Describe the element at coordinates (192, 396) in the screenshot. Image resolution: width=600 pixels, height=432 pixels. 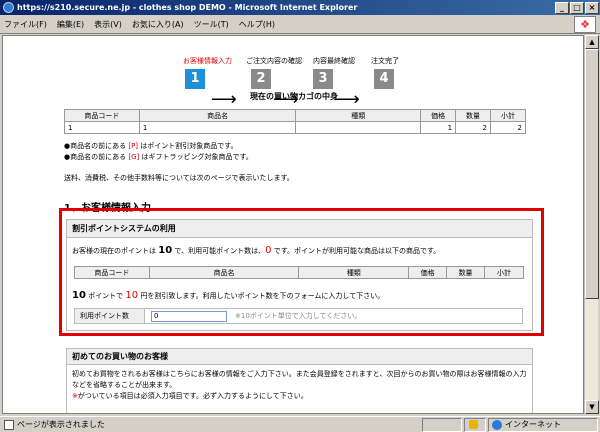
I see `required-text: がついている項目は必須入力項目です。必ず入力するようにして下さい。` at that location.